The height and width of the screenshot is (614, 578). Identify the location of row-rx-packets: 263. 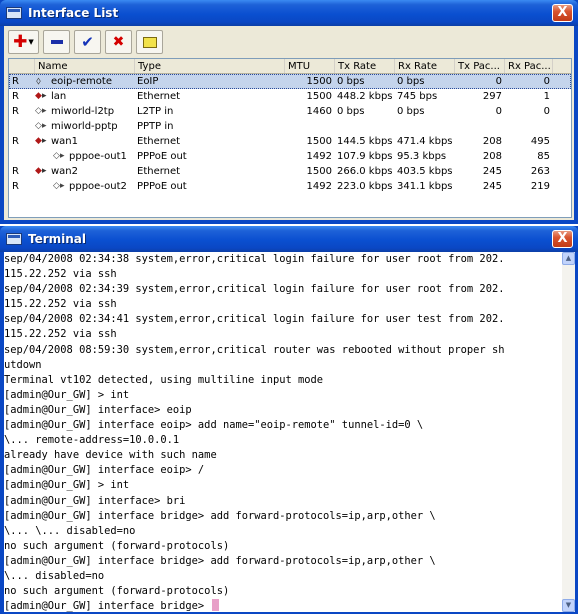
(540, 171).